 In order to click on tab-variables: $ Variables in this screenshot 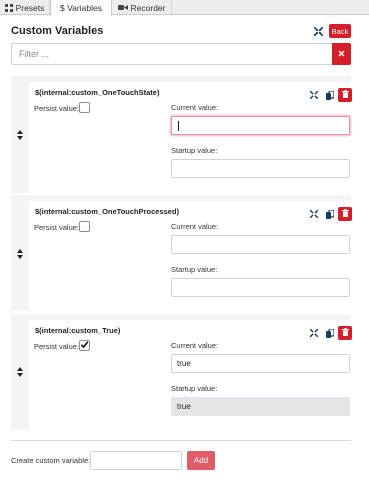, I will do `click(81, 8)`.